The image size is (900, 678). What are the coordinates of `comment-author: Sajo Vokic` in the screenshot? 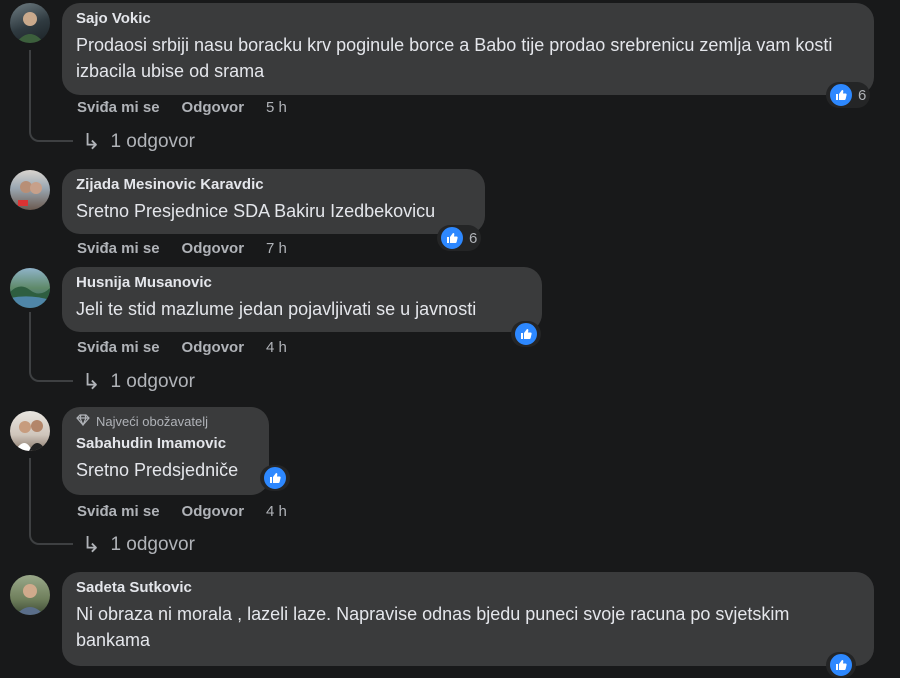 It's located at (468, 19).